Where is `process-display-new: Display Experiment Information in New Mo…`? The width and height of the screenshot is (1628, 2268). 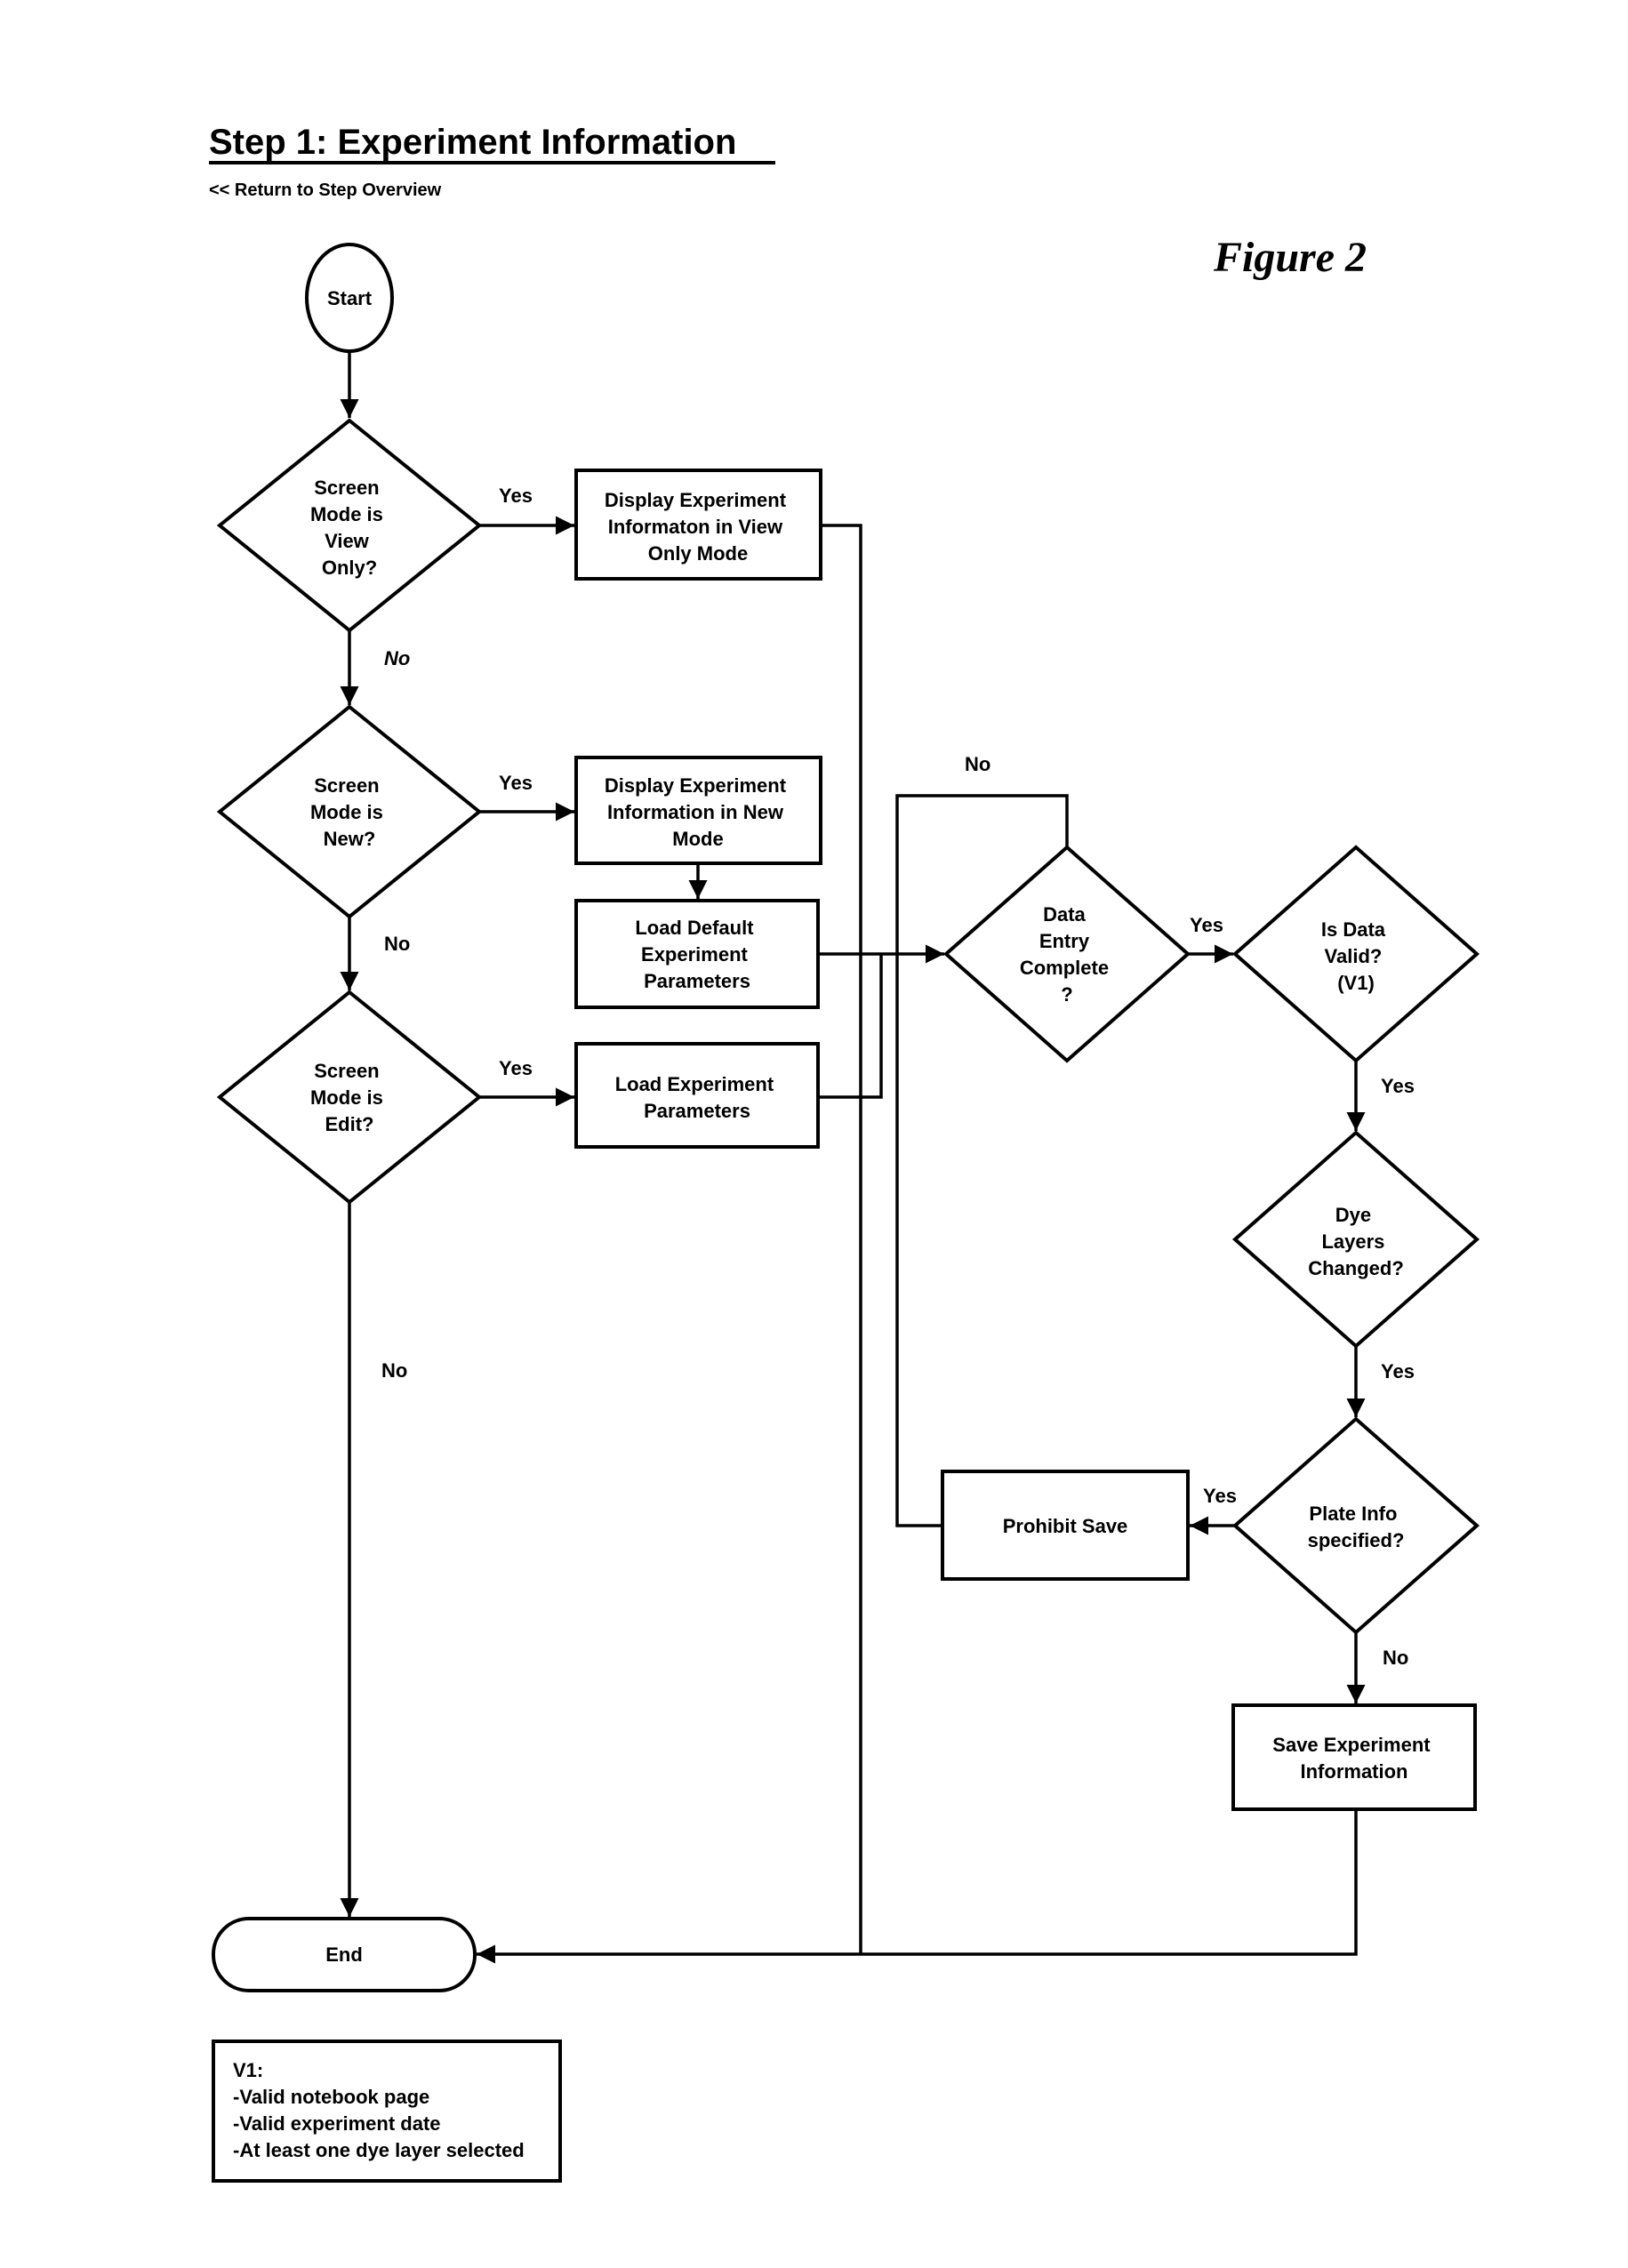
process-display-new: Display Experiment Information in New Mo… is located at coordinates (698, 810).